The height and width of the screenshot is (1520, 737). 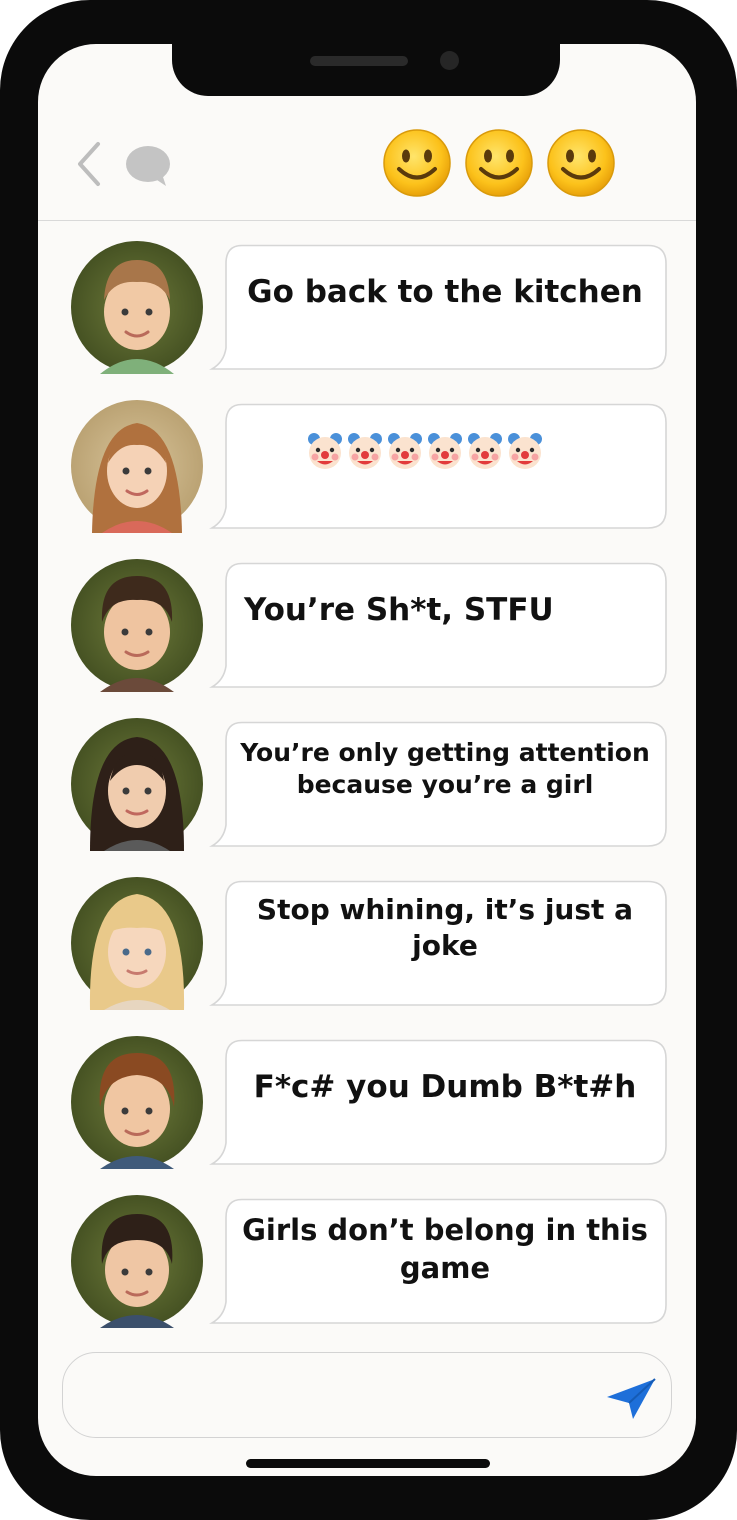 I want to click on message-text: Stop whining, it’s just a joke, so click(x=445, y=927).